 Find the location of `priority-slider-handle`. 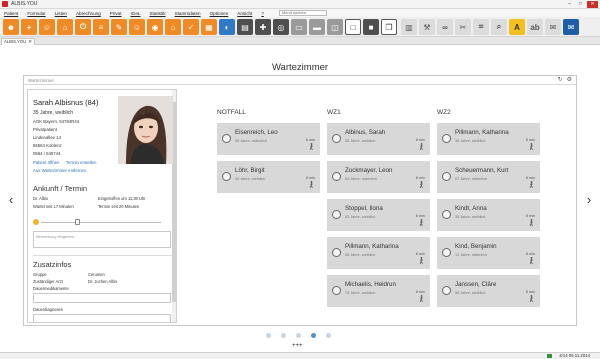

priority-slider-handle is located at coordinates (77, 222).